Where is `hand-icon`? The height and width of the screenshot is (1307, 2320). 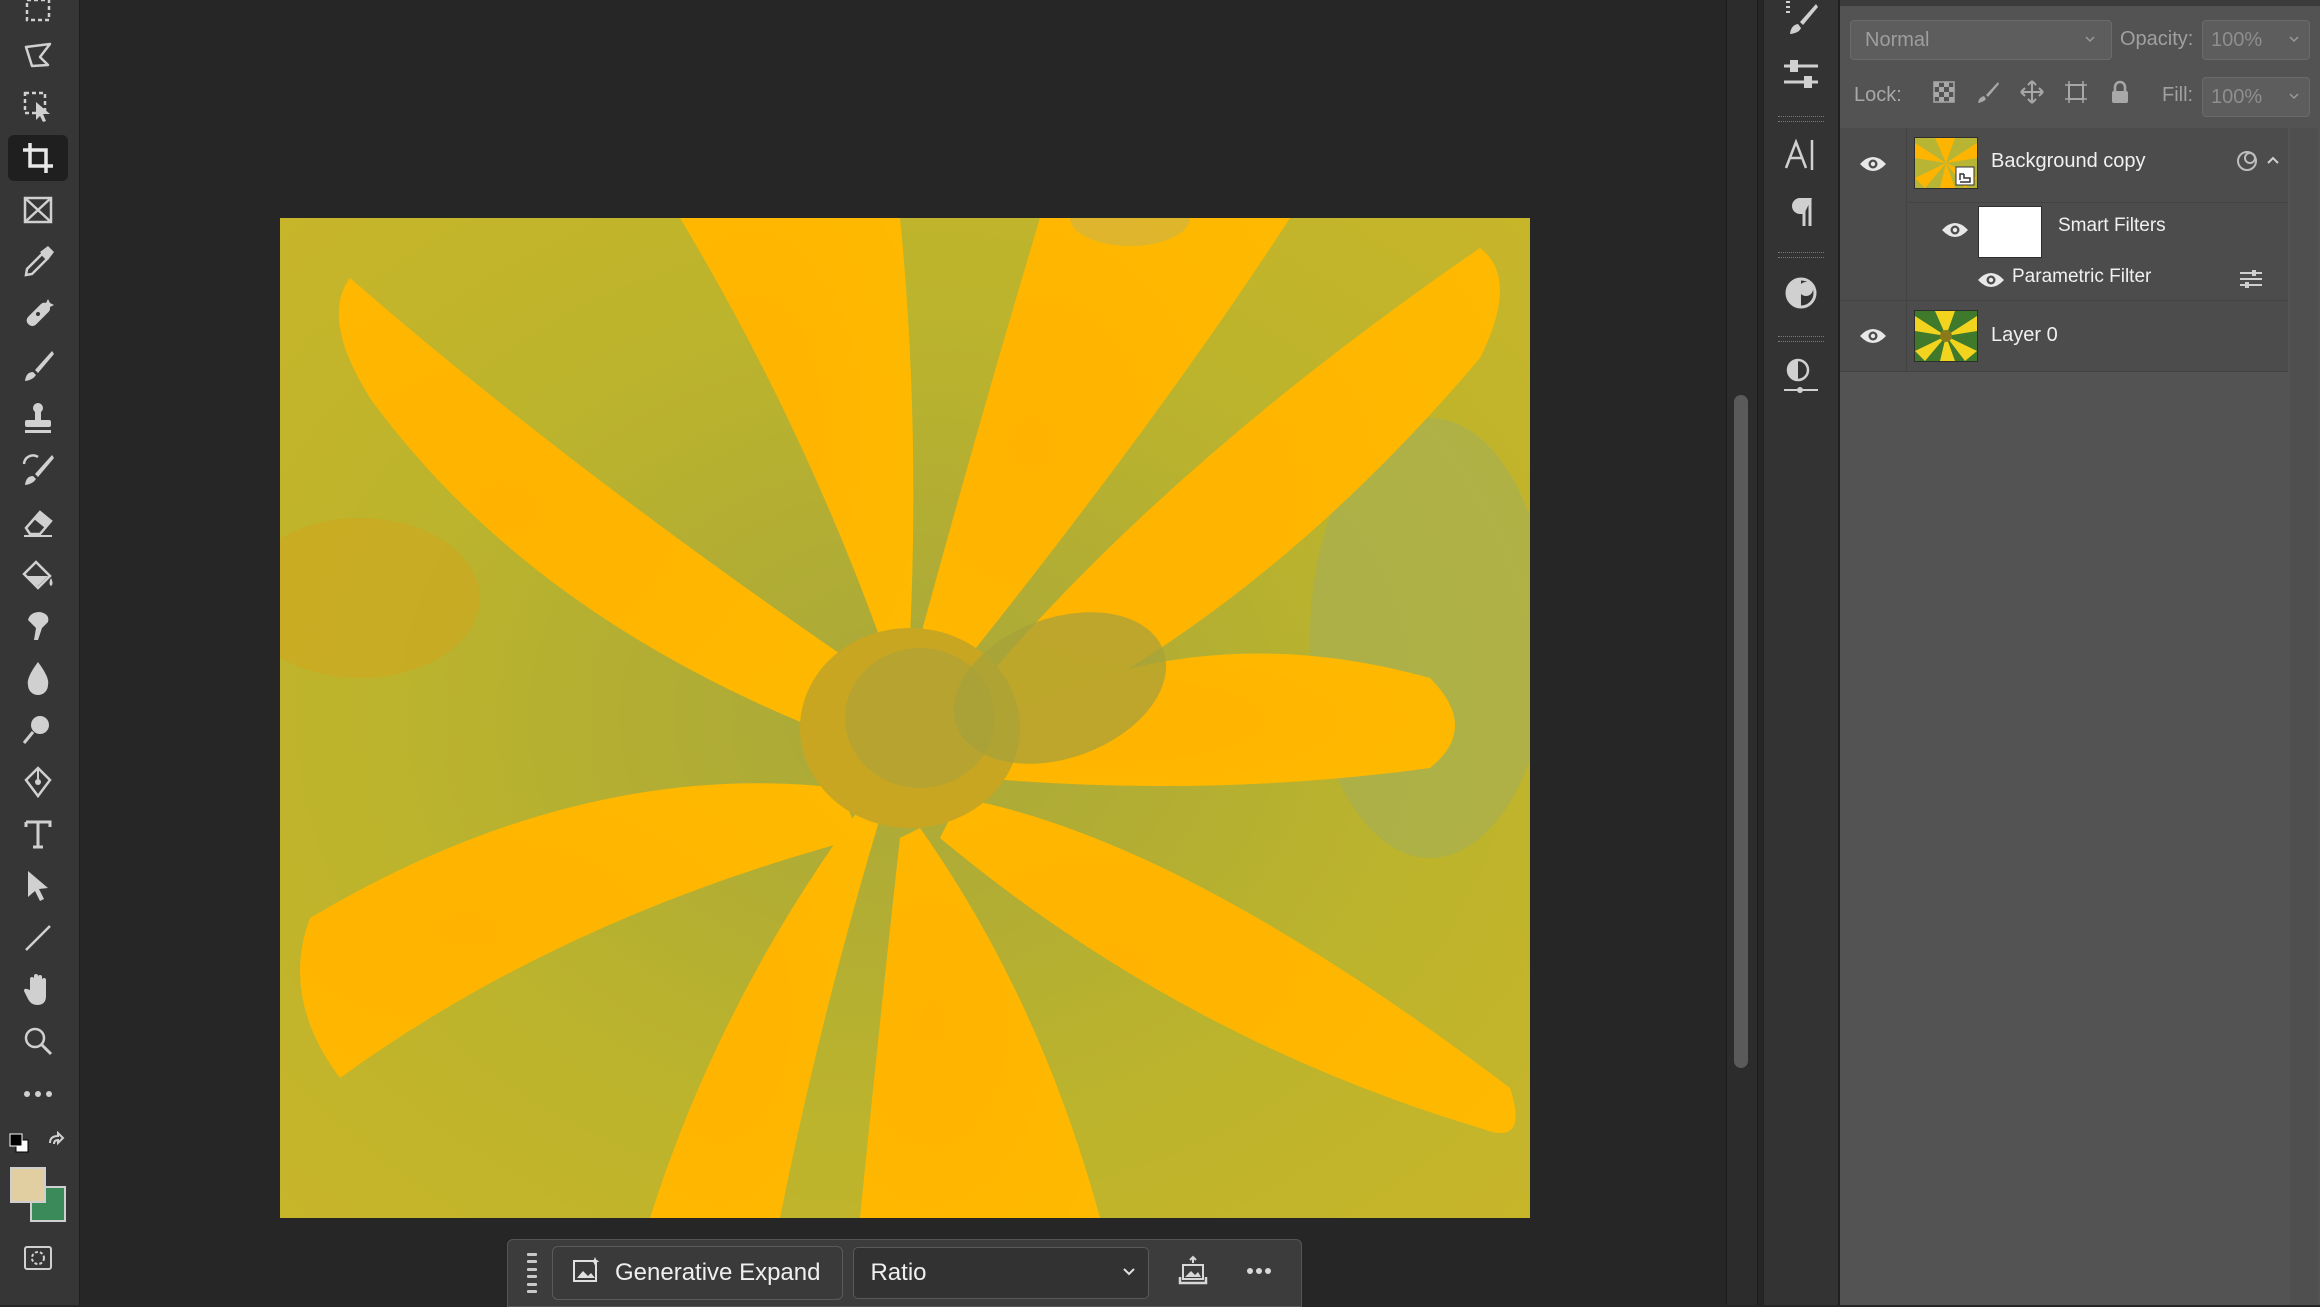
hand-icon is located at coordinates (38, 990).